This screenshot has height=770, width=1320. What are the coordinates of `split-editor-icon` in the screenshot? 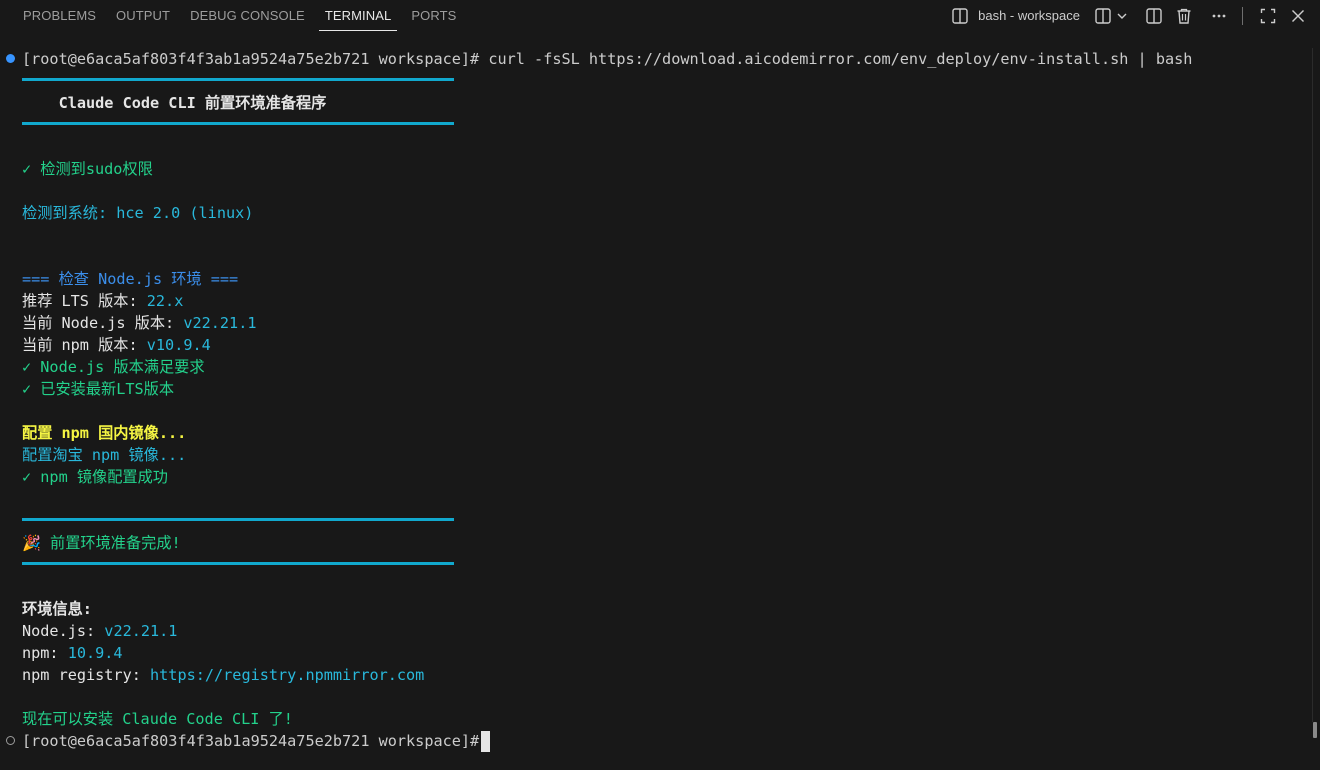 It's located at (1154, 16).